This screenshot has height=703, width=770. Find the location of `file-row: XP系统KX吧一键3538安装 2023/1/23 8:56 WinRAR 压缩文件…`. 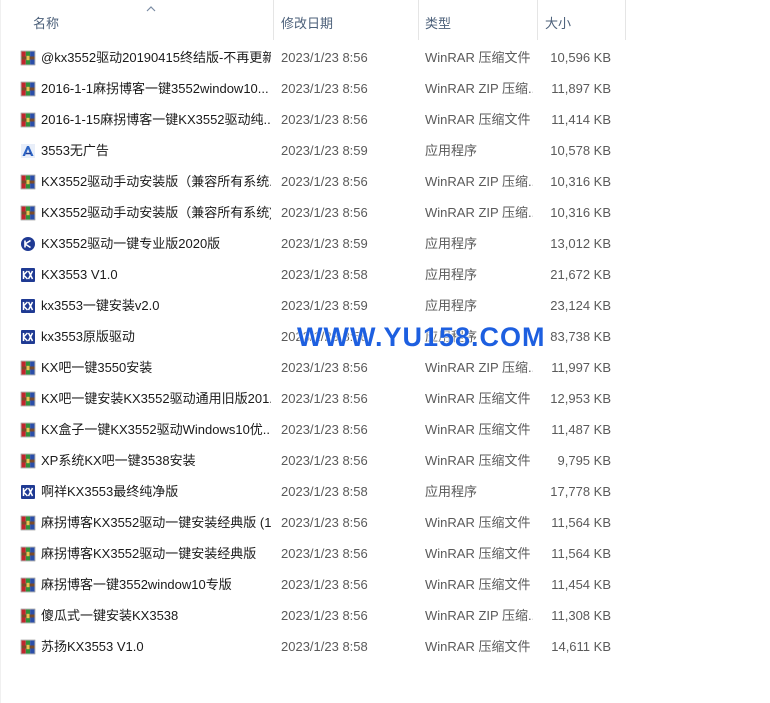

file-row: XP系统KX吧一键3538安装 2023/1/23 8:56 WinRAR 压缩文件… is located at coordinates (310, 460).